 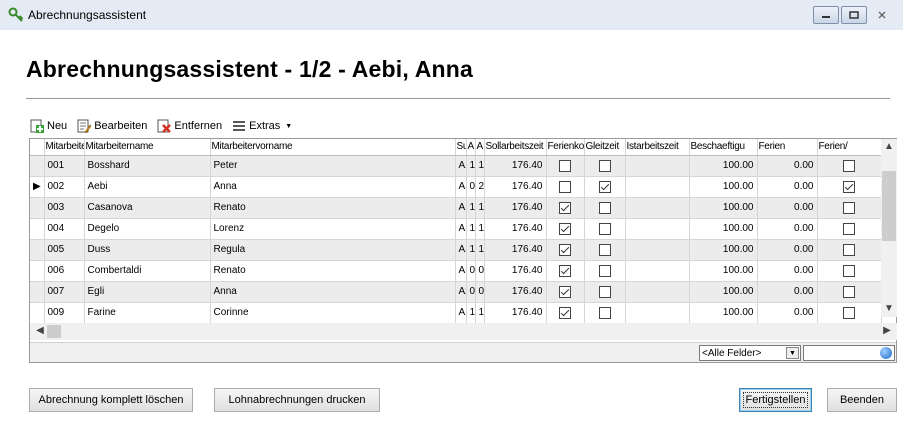 I want to click on column-header: Ferien, so click(x=787, y=147).